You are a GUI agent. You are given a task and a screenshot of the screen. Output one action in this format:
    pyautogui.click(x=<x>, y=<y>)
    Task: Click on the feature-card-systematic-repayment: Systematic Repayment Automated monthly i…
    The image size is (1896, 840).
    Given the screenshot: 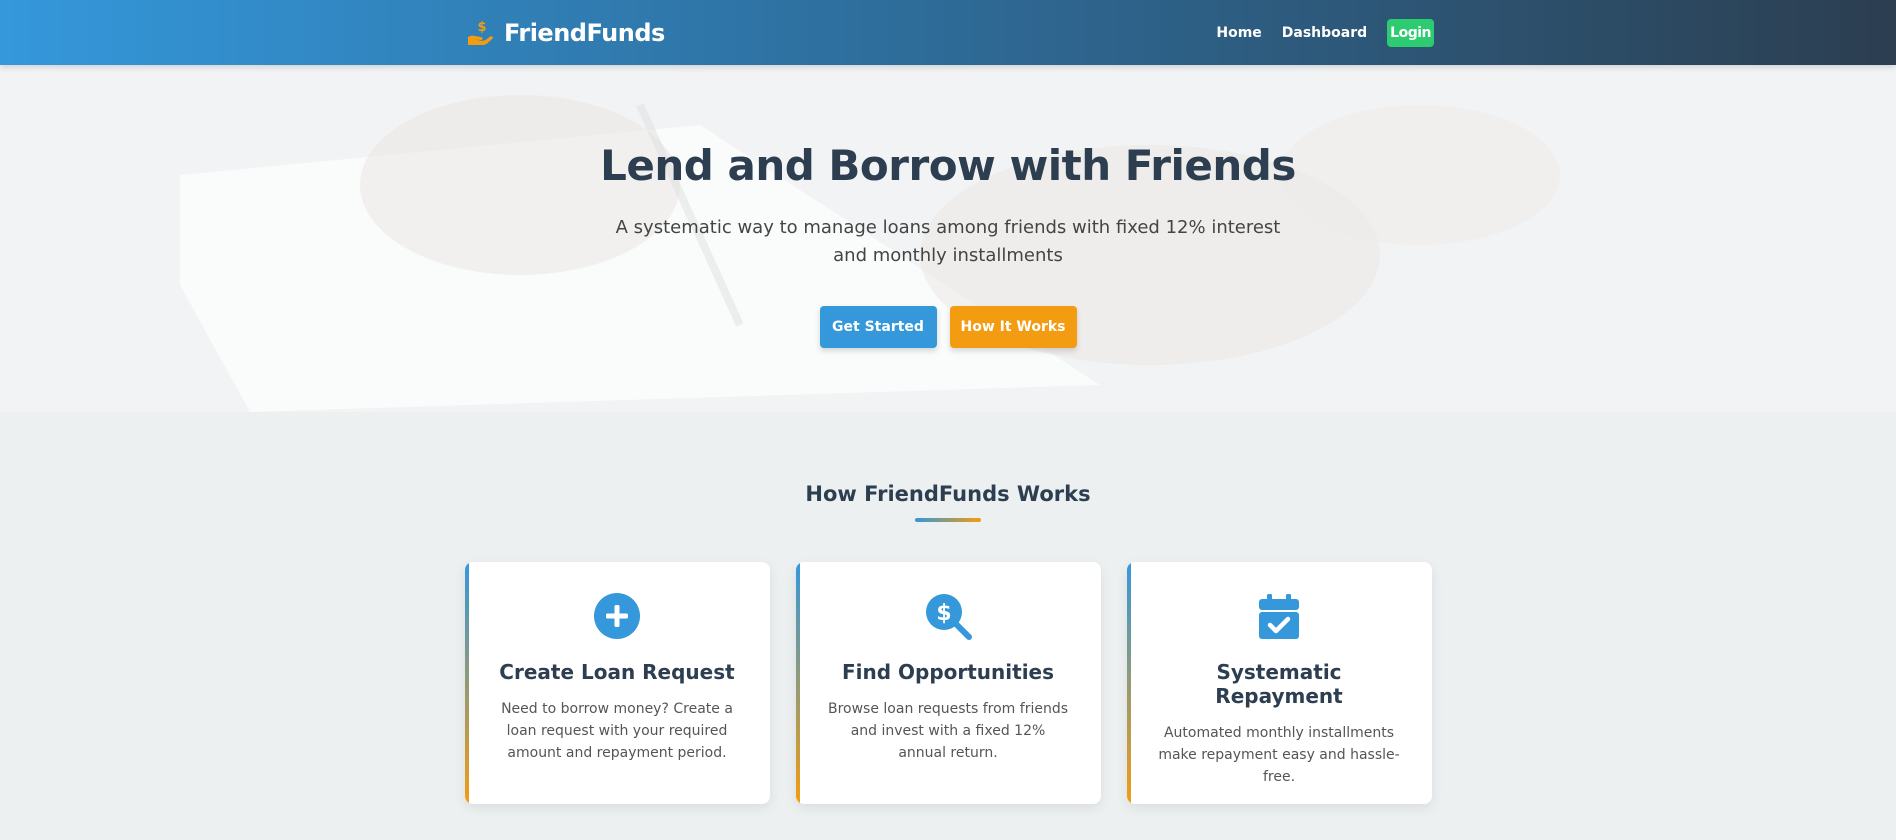 What is the action you would take?
    pyautogui.click(x=1279, y=683)
    